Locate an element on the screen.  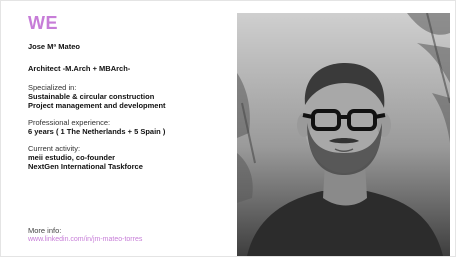
specialized-item: Project management and development is located at coordinates (97, 105).